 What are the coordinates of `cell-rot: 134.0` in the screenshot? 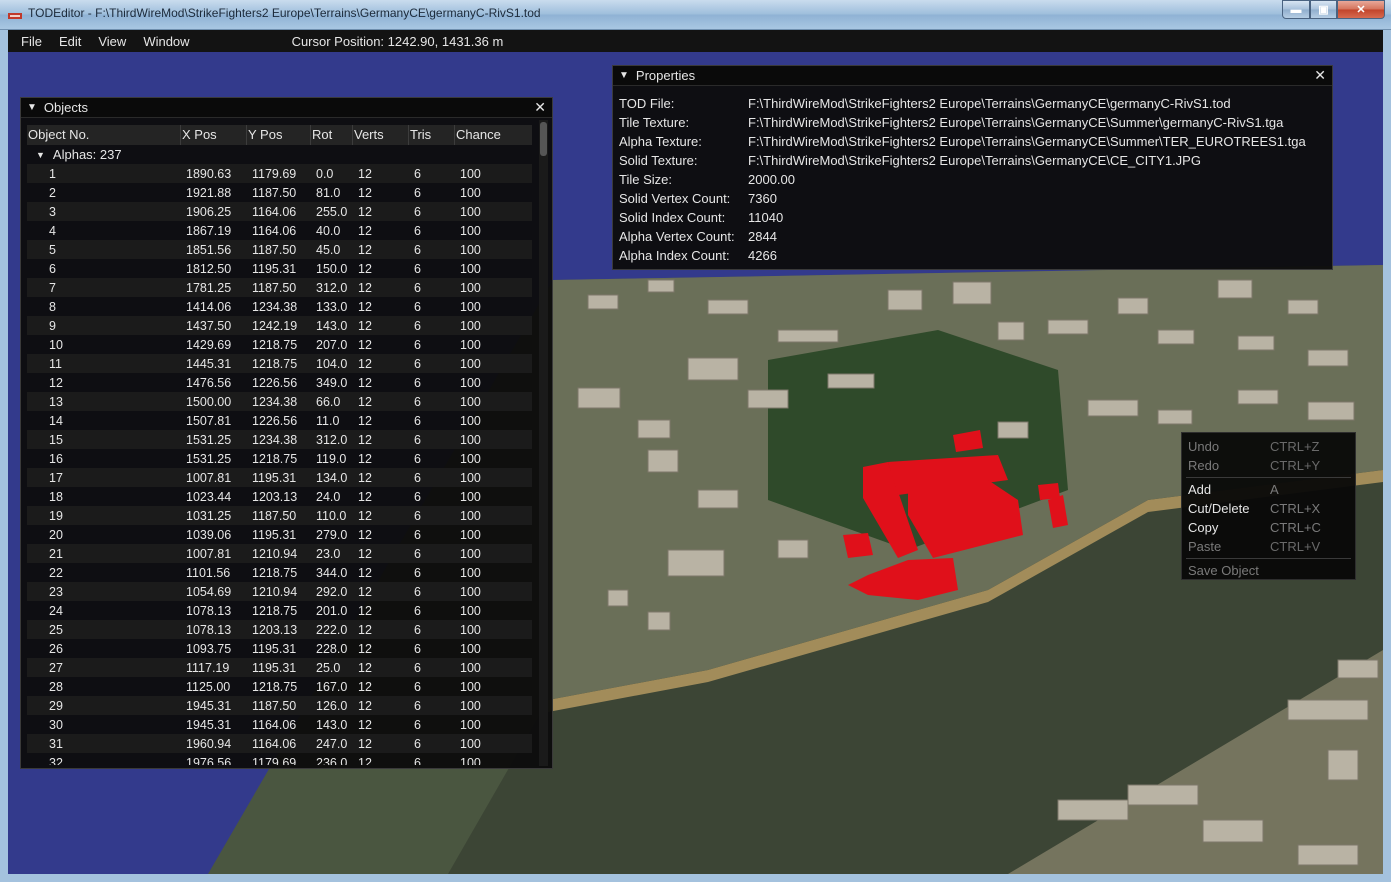 It's located at (332, 477).